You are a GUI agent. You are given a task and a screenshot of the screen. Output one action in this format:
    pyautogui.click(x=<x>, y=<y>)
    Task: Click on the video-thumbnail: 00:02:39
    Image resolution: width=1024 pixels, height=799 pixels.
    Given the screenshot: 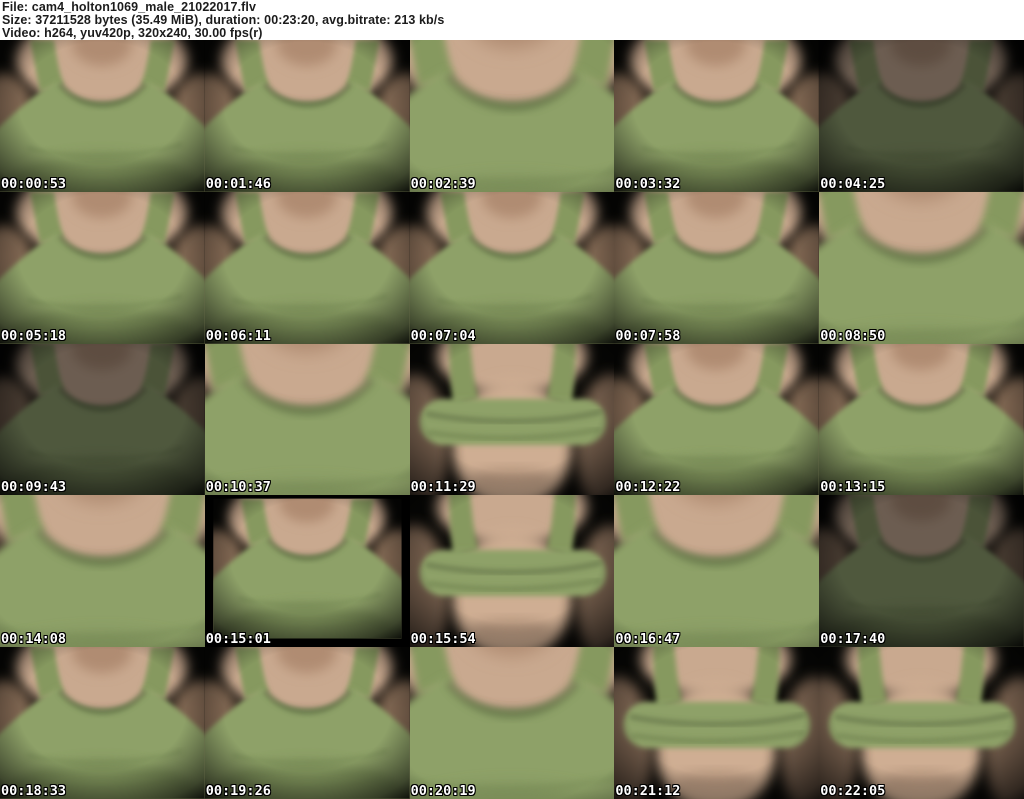 What is the action you would take?
    pyautogui.click(x=512, y=116)
    